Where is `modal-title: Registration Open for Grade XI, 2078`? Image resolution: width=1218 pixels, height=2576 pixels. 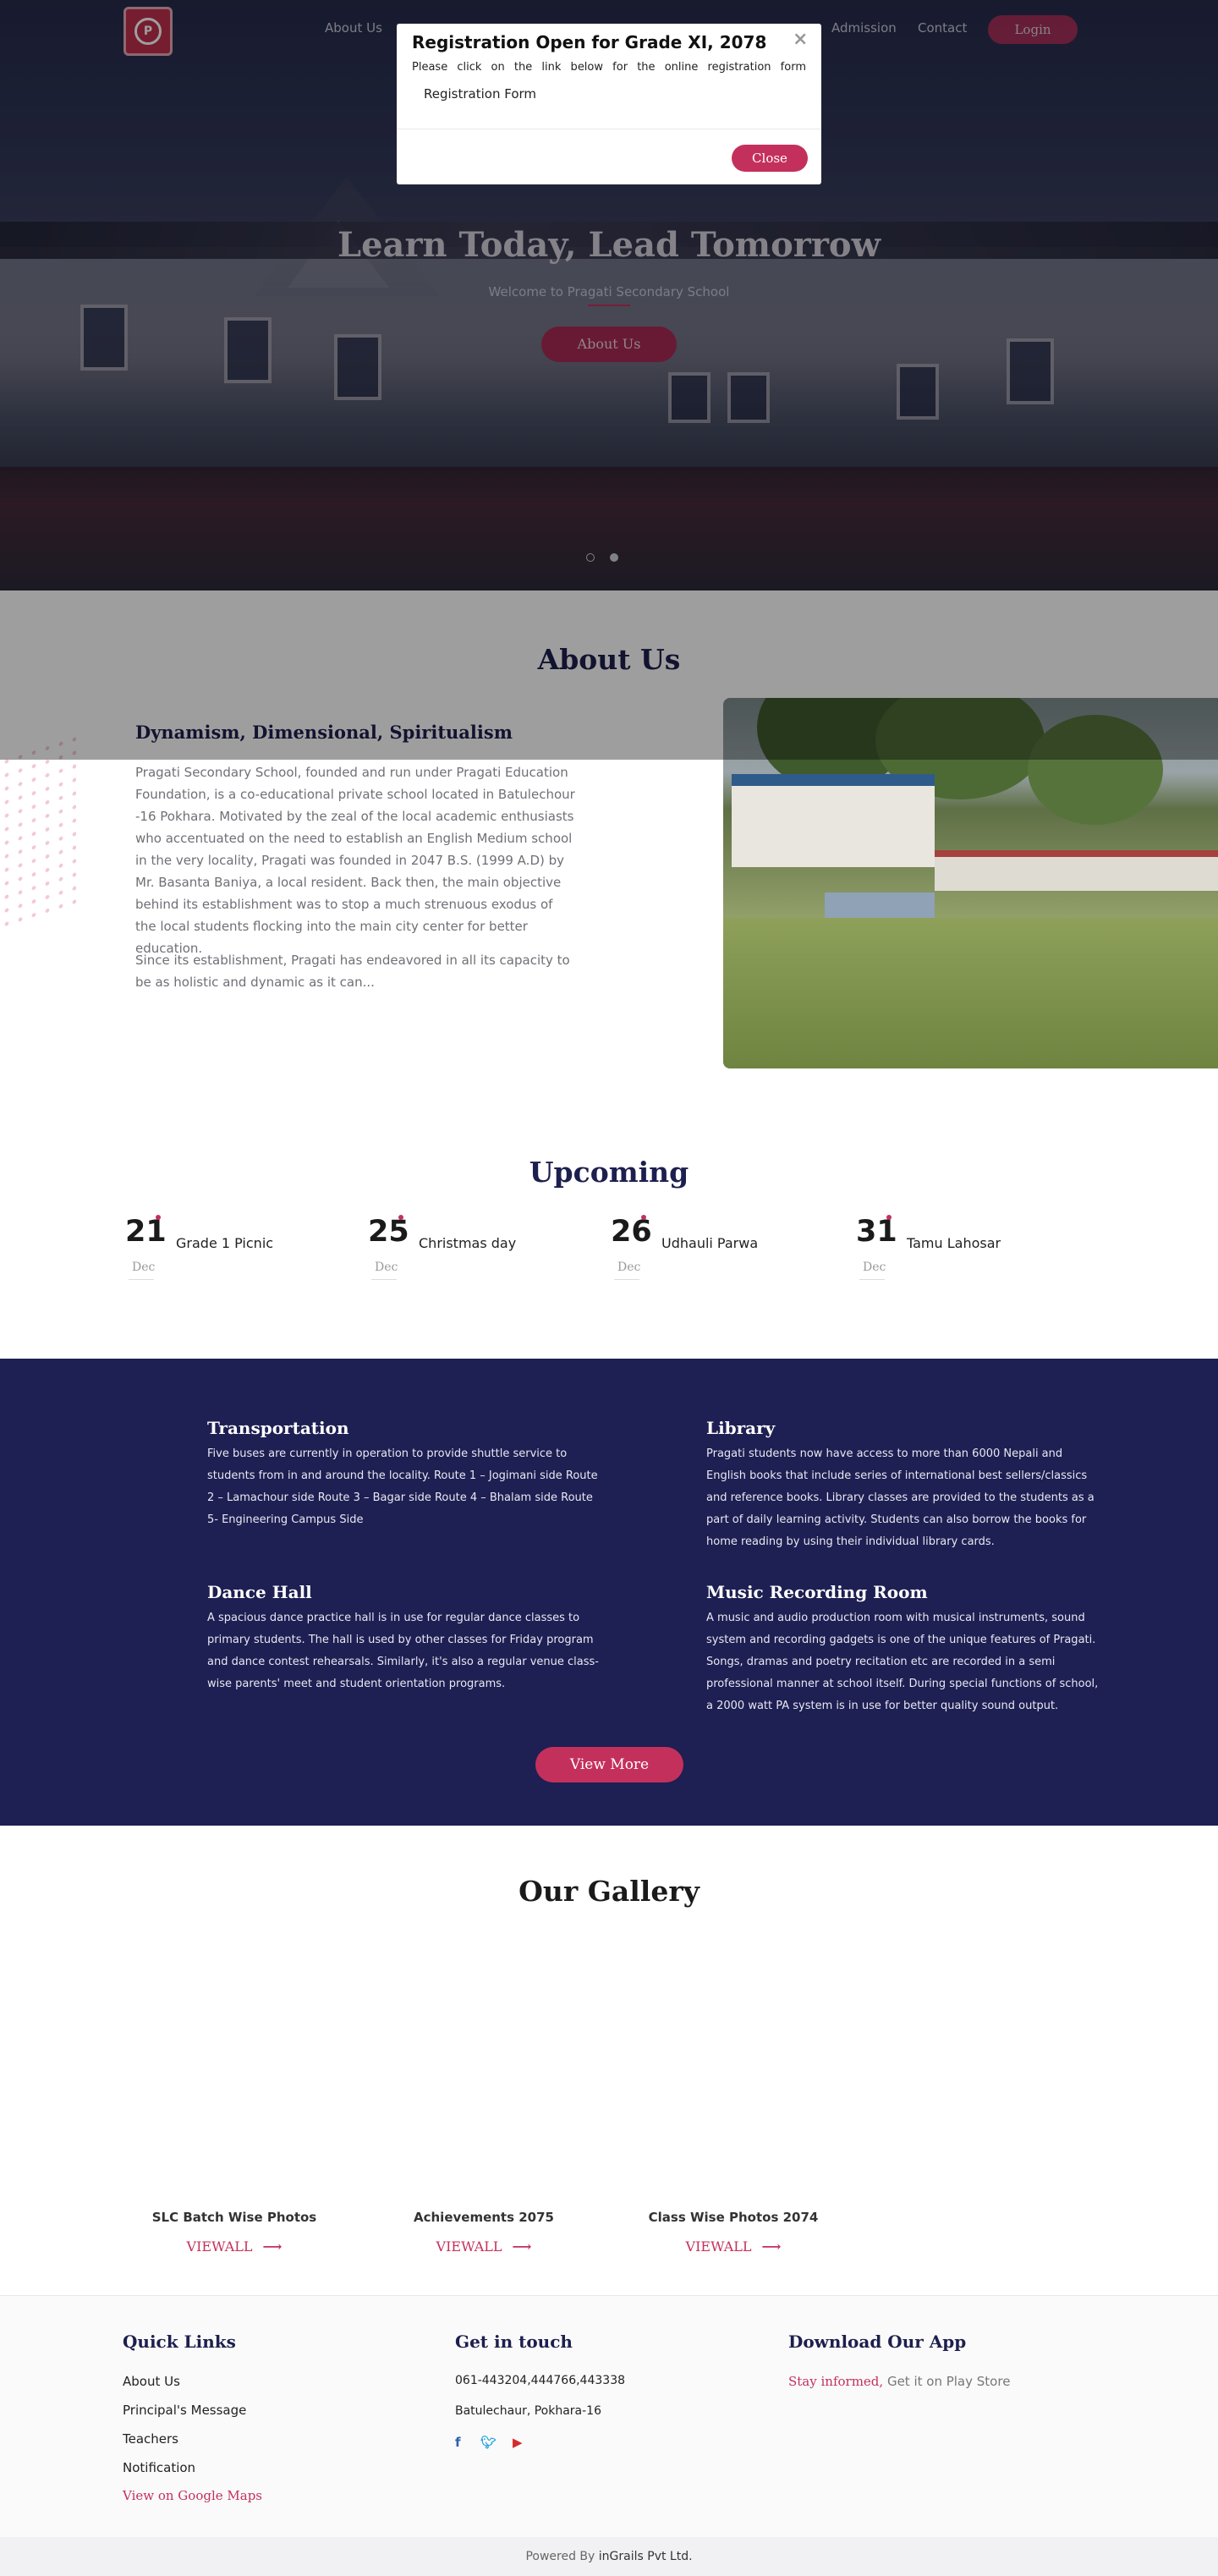
modal-title: Registration Open for Grade XI, 2078 is located at coordinates (589, 42).